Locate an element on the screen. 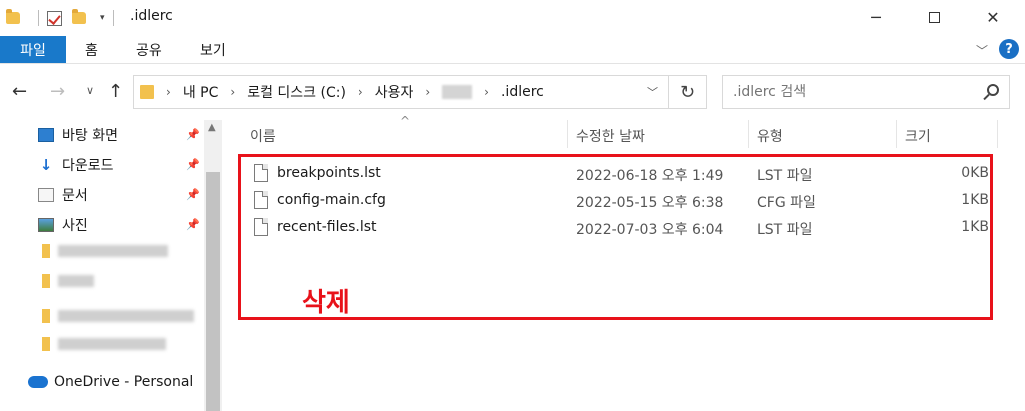  new-folder-icon is located at coordinates (79, 16).